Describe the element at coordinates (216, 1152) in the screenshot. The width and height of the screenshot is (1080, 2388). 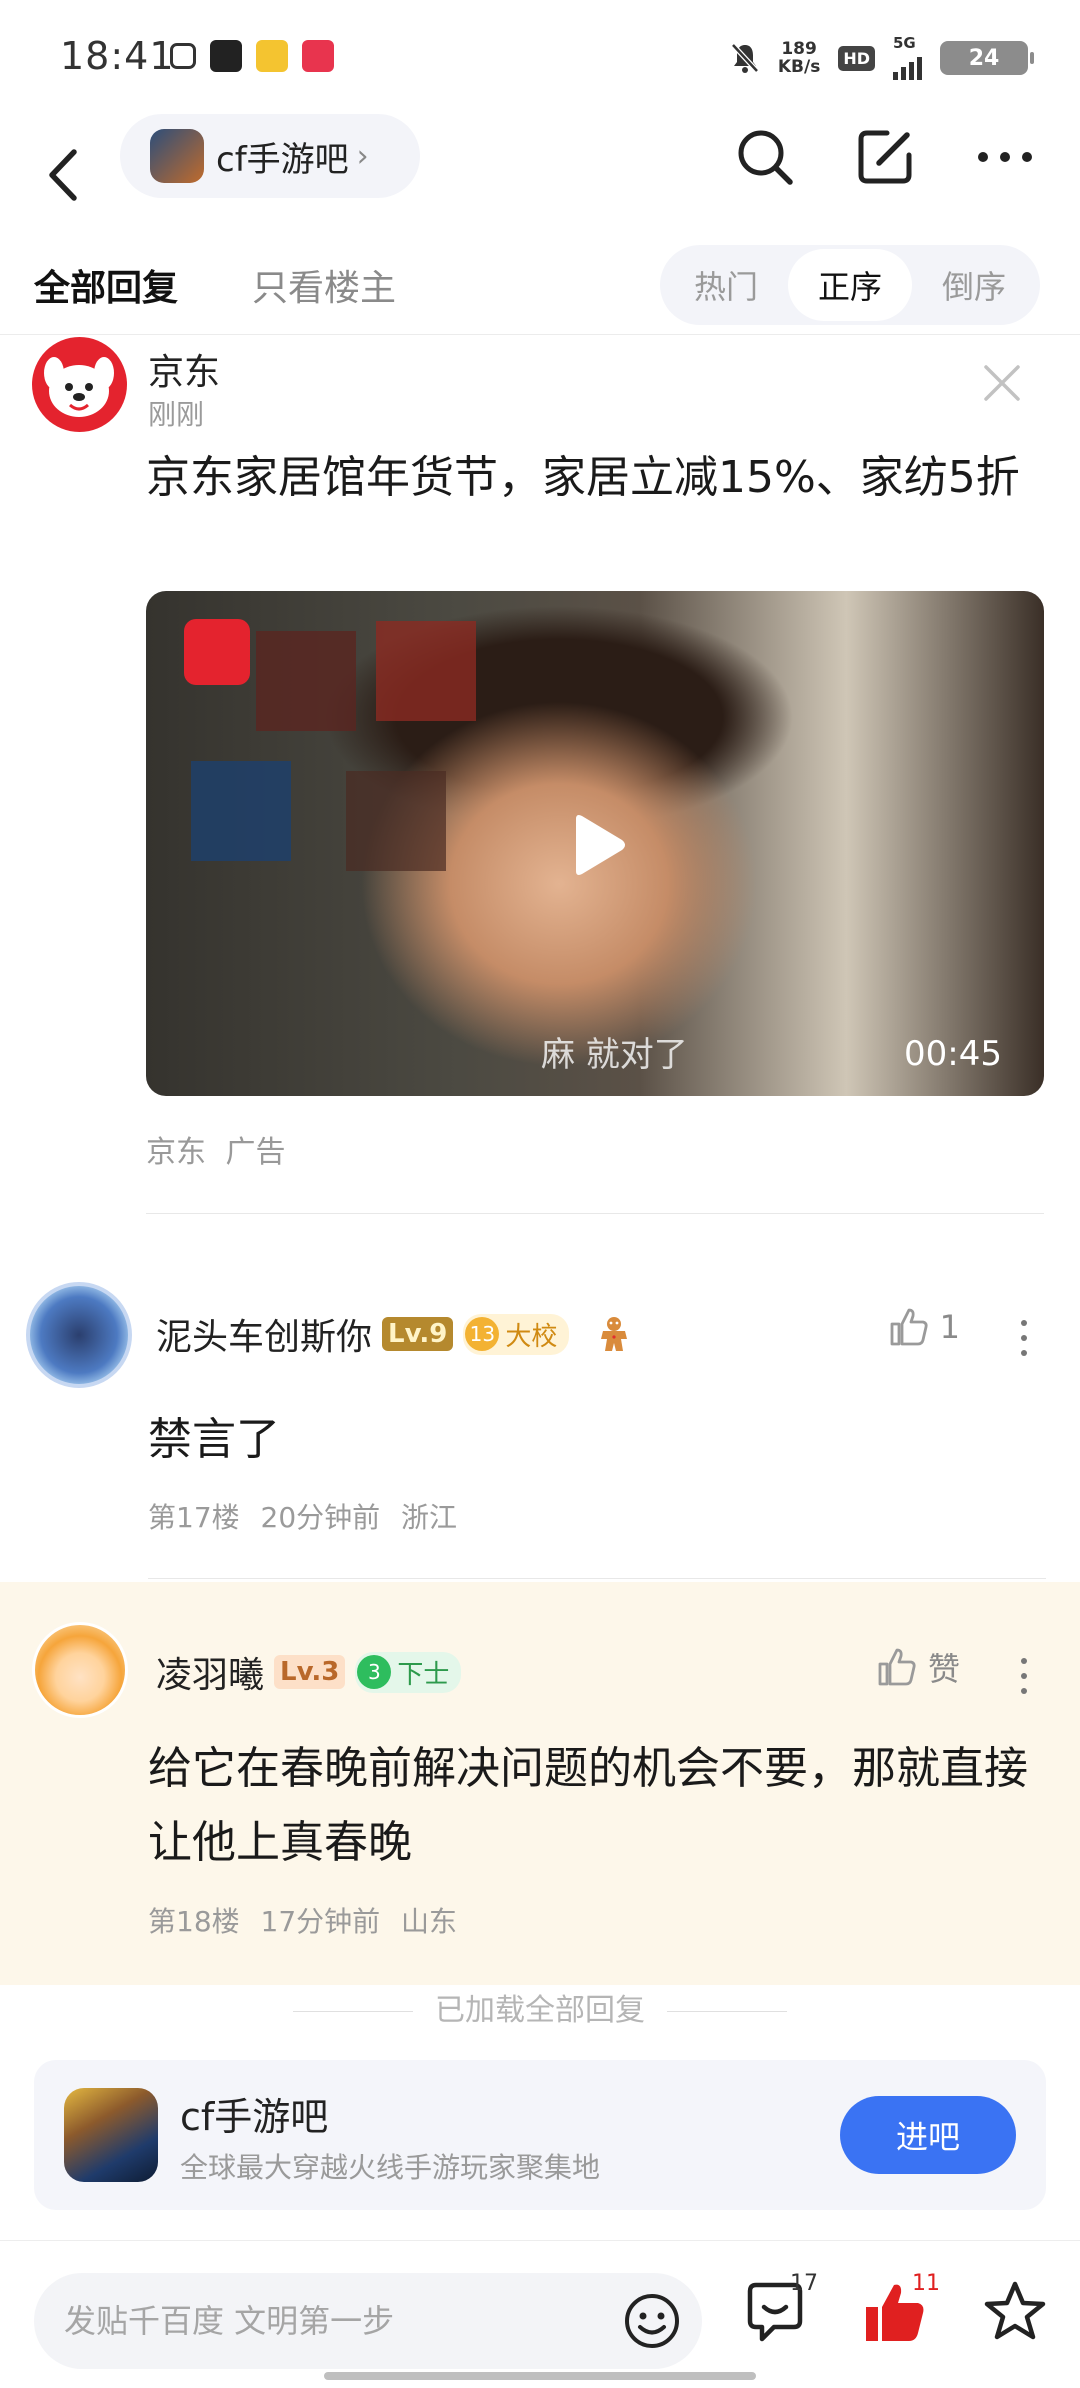
I see `ad-meta: 京东 广告` at that location.